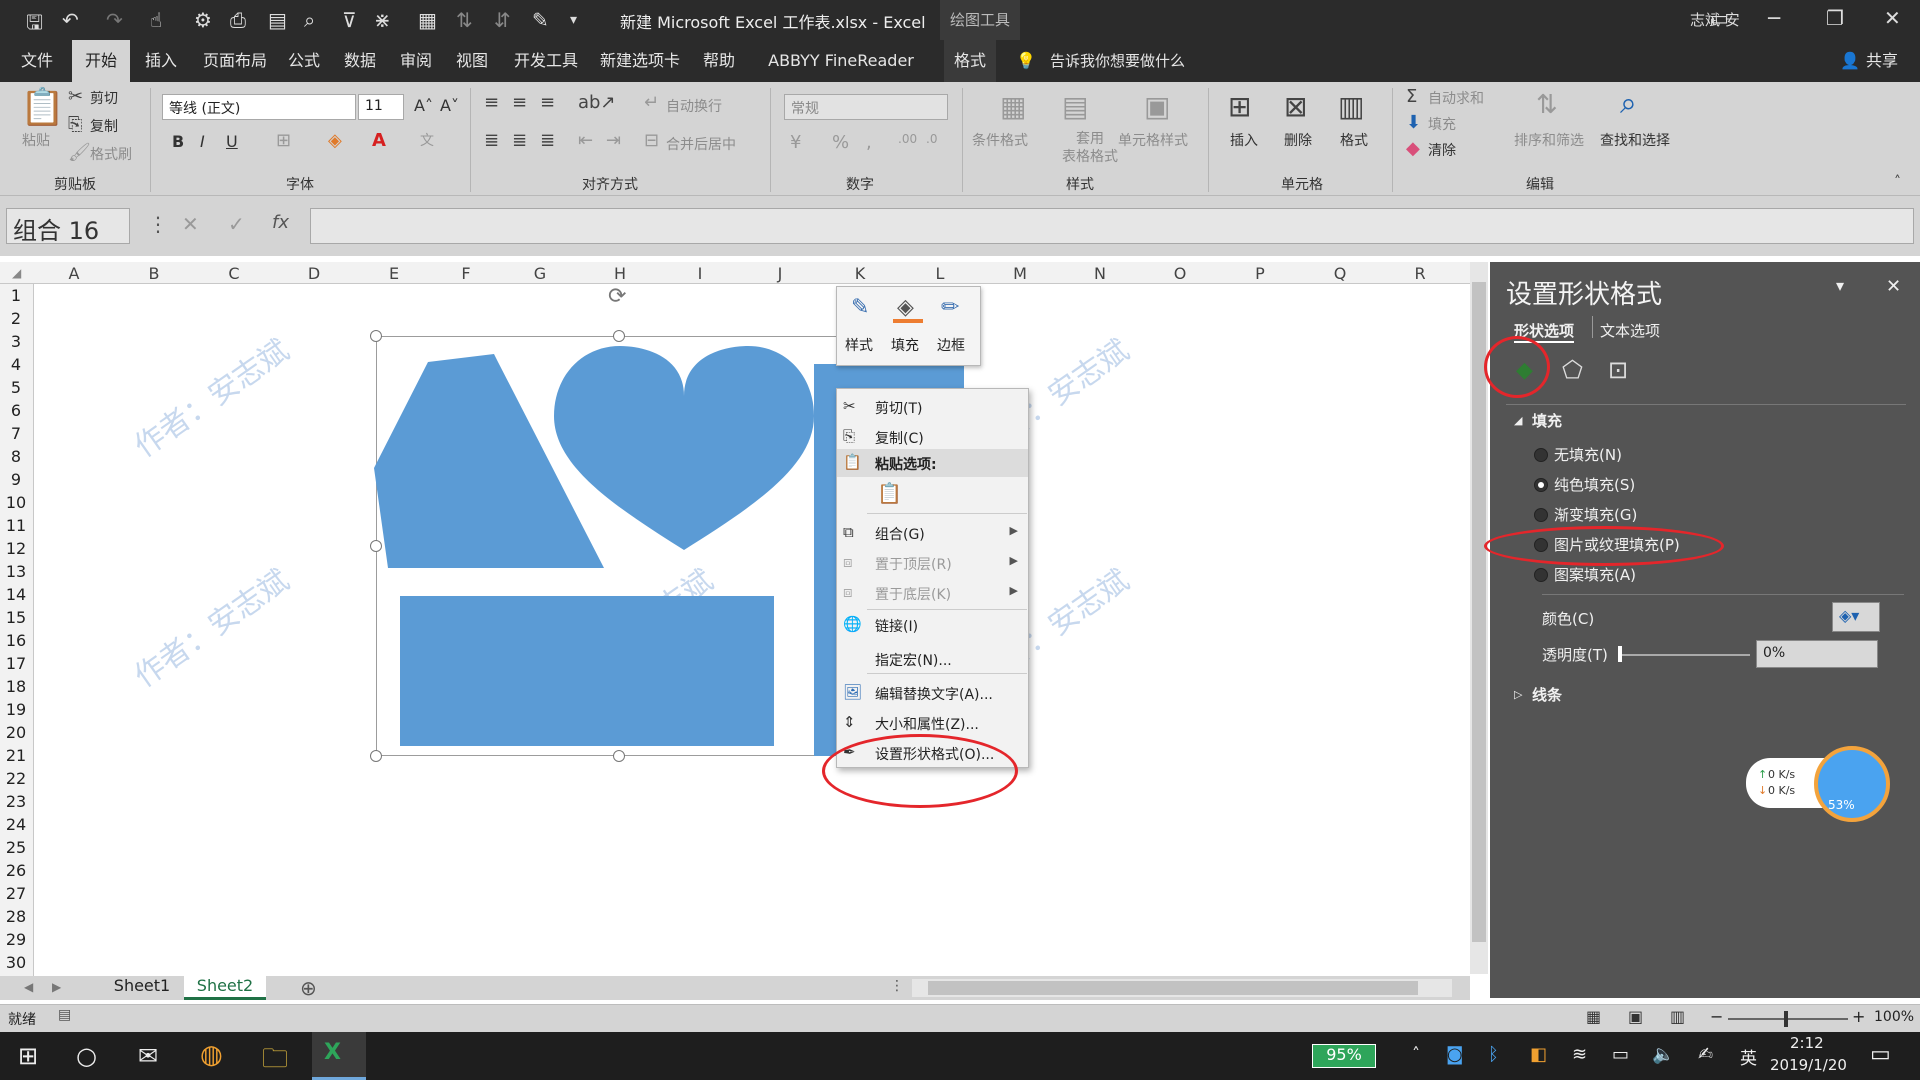  What do you see at coordinates (1684, 655) in the screenshot?
I see `transparency-slider` at bounding box center [1684, 655].